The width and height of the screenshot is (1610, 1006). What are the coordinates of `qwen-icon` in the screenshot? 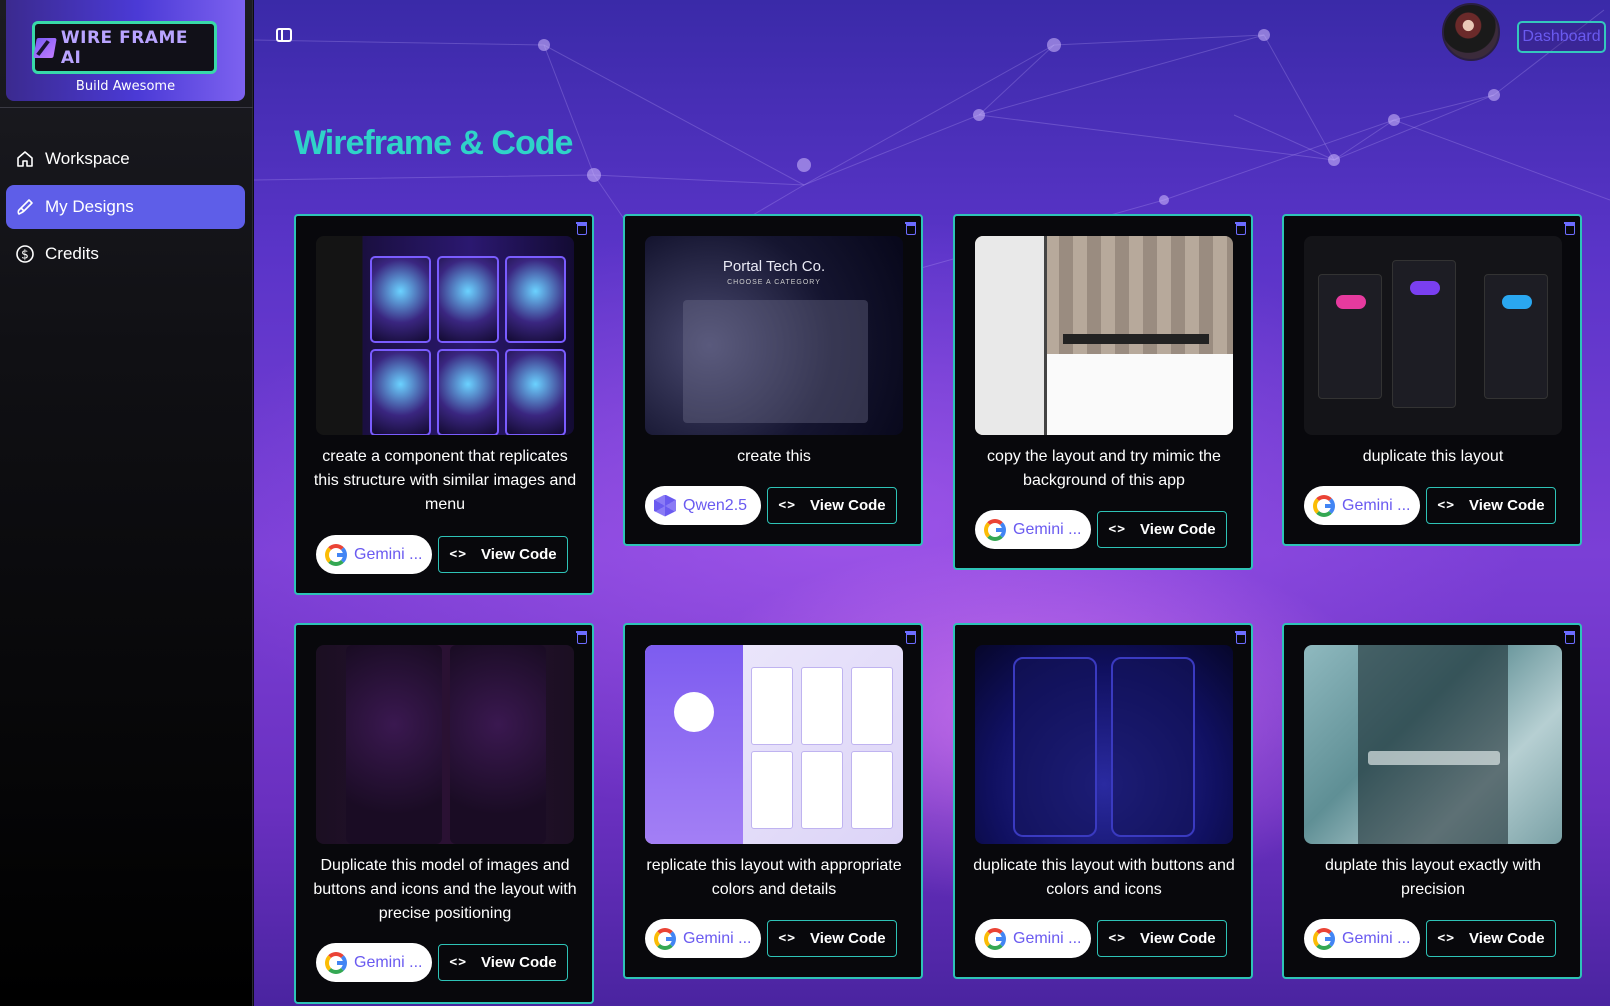 It's located at (665, 505).